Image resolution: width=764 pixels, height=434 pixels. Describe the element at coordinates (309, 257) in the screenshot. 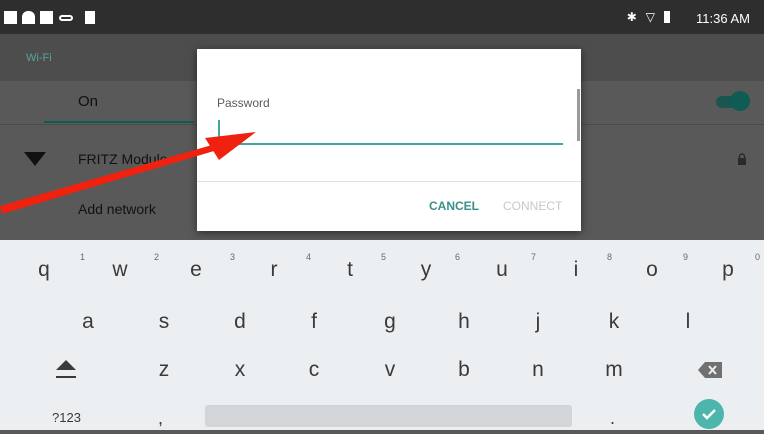

I see `key-hint: 4` at that location.